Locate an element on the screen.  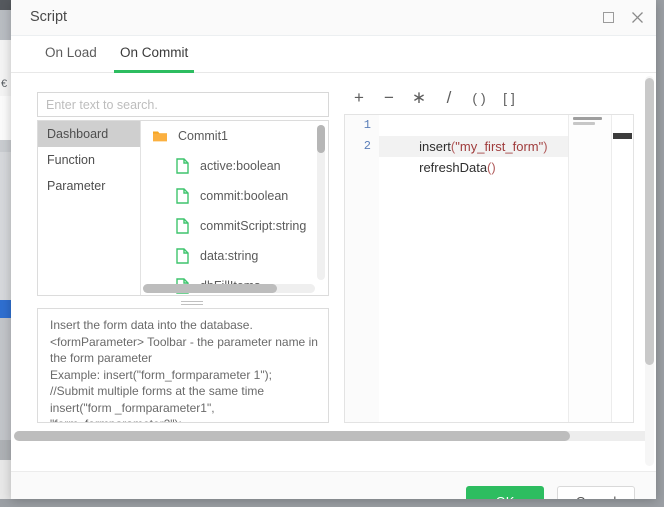
code-token: "my_first_form" is located at coordinates (499, 146).